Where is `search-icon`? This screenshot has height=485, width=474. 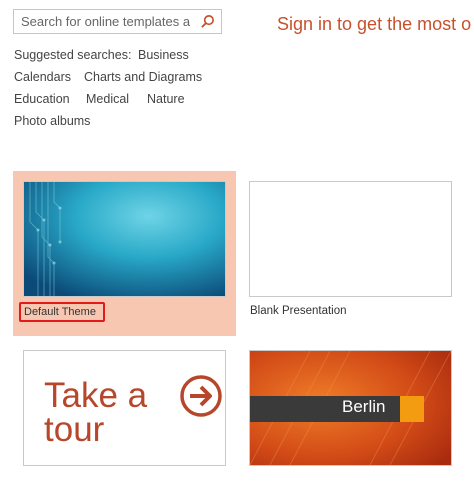 search-icon is located at coordinates (207, 21).